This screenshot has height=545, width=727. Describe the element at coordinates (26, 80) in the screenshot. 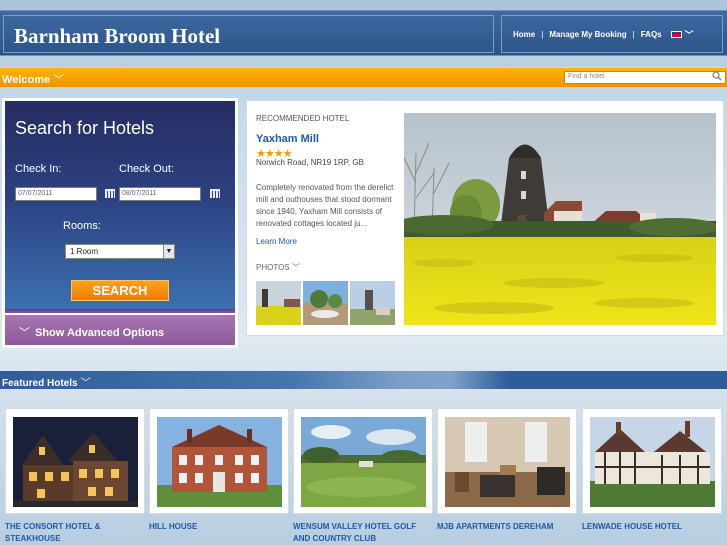

I see `welcome-label: Welcome` at that location.